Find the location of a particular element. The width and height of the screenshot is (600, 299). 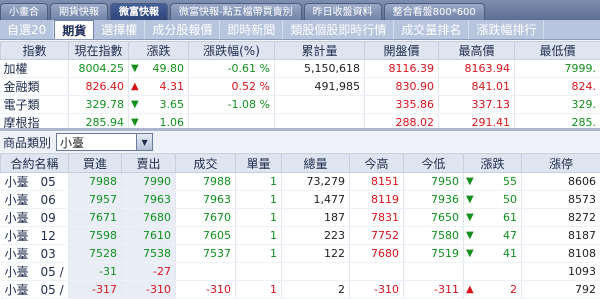

window-tab: 小畫合 is located at coordinates (24, 11).